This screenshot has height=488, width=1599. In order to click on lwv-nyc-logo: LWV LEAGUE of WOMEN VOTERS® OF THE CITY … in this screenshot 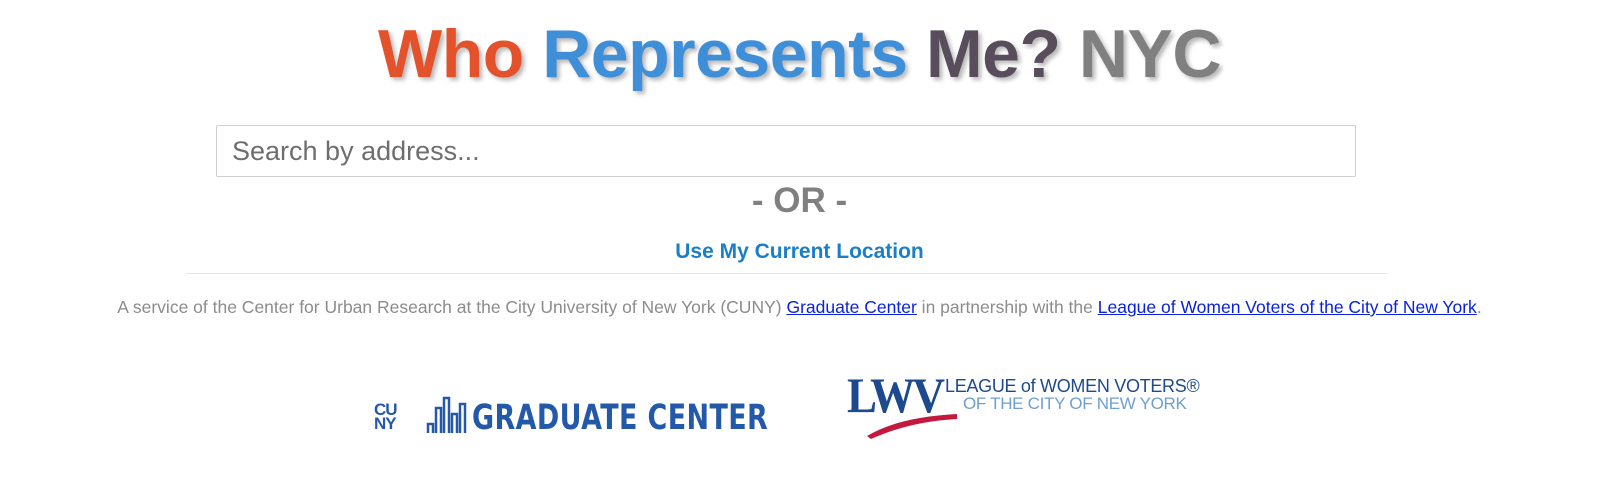, I will do `click(1027, 415)`.